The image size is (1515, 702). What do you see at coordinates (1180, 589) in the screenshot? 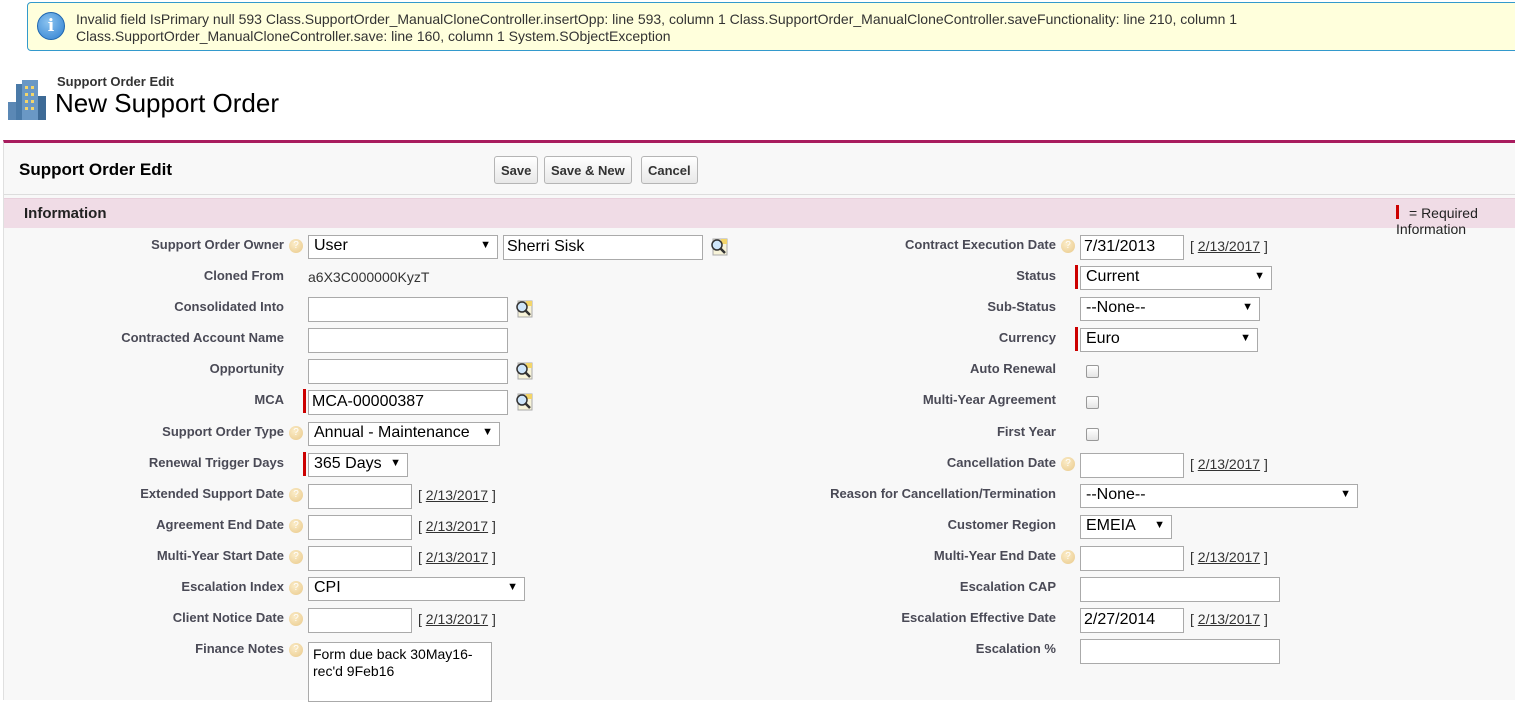
I see `escalation-cap-input` at bounding box center [1180, 589].